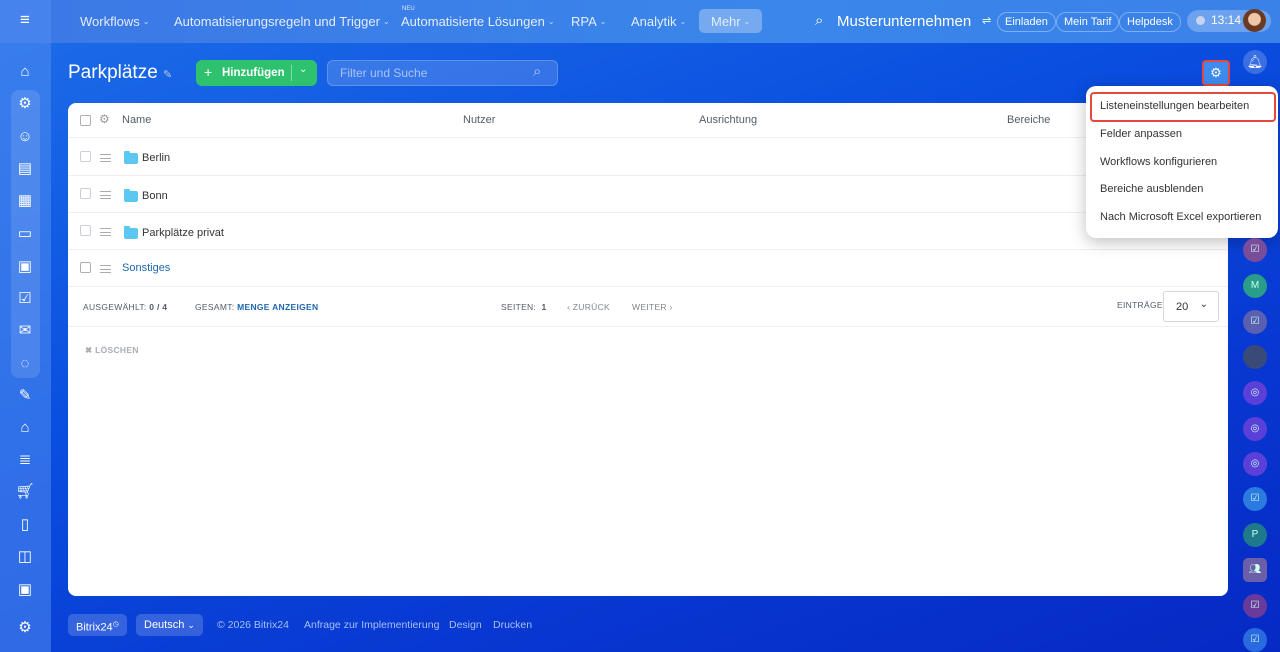 This screenshot has height=652, width=1280. I want to click on page-number: 1, so click(544, 307).